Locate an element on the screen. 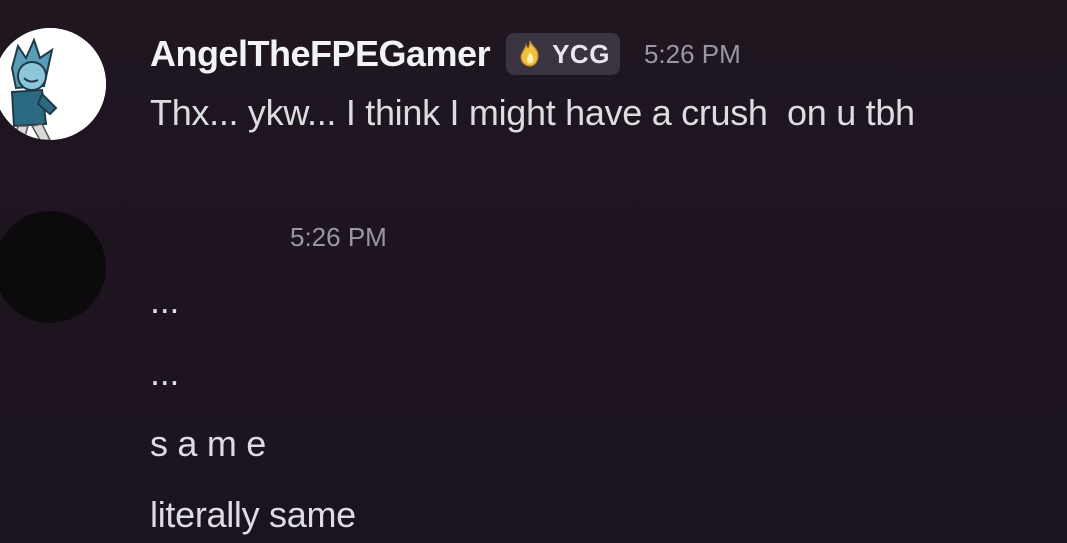  server-tag-badge: YCG is located at coordinates (563, 54).